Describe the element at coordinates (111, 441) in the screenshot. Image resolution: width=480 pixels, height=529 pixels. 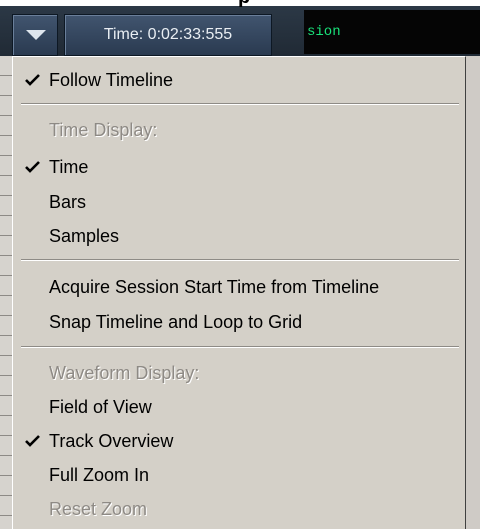
I see `menu-item-label: Track Overview` at that location.